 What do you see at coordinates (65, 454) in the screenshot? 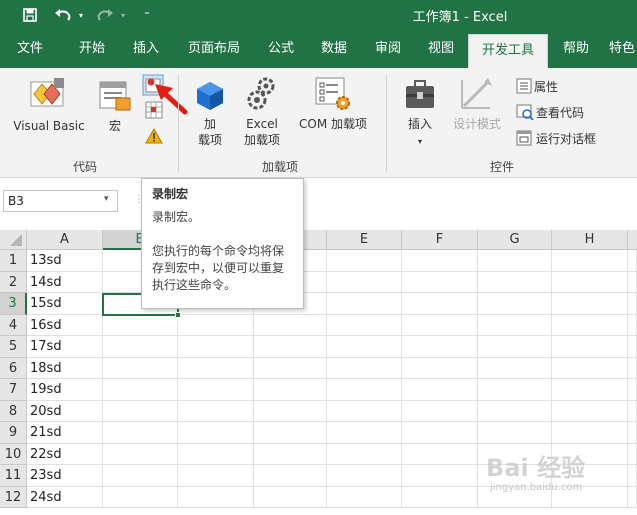
I see `cell-a: 22sd` at bounding box center [65, 454].